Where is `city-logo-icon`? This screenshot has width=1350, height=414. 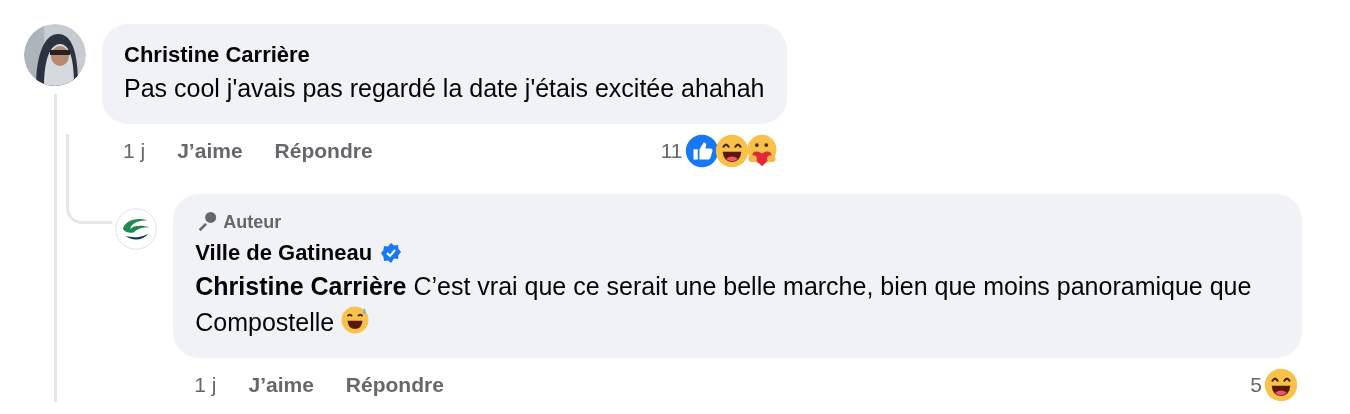
city-logo-icon is located at coordinates (136, 229).